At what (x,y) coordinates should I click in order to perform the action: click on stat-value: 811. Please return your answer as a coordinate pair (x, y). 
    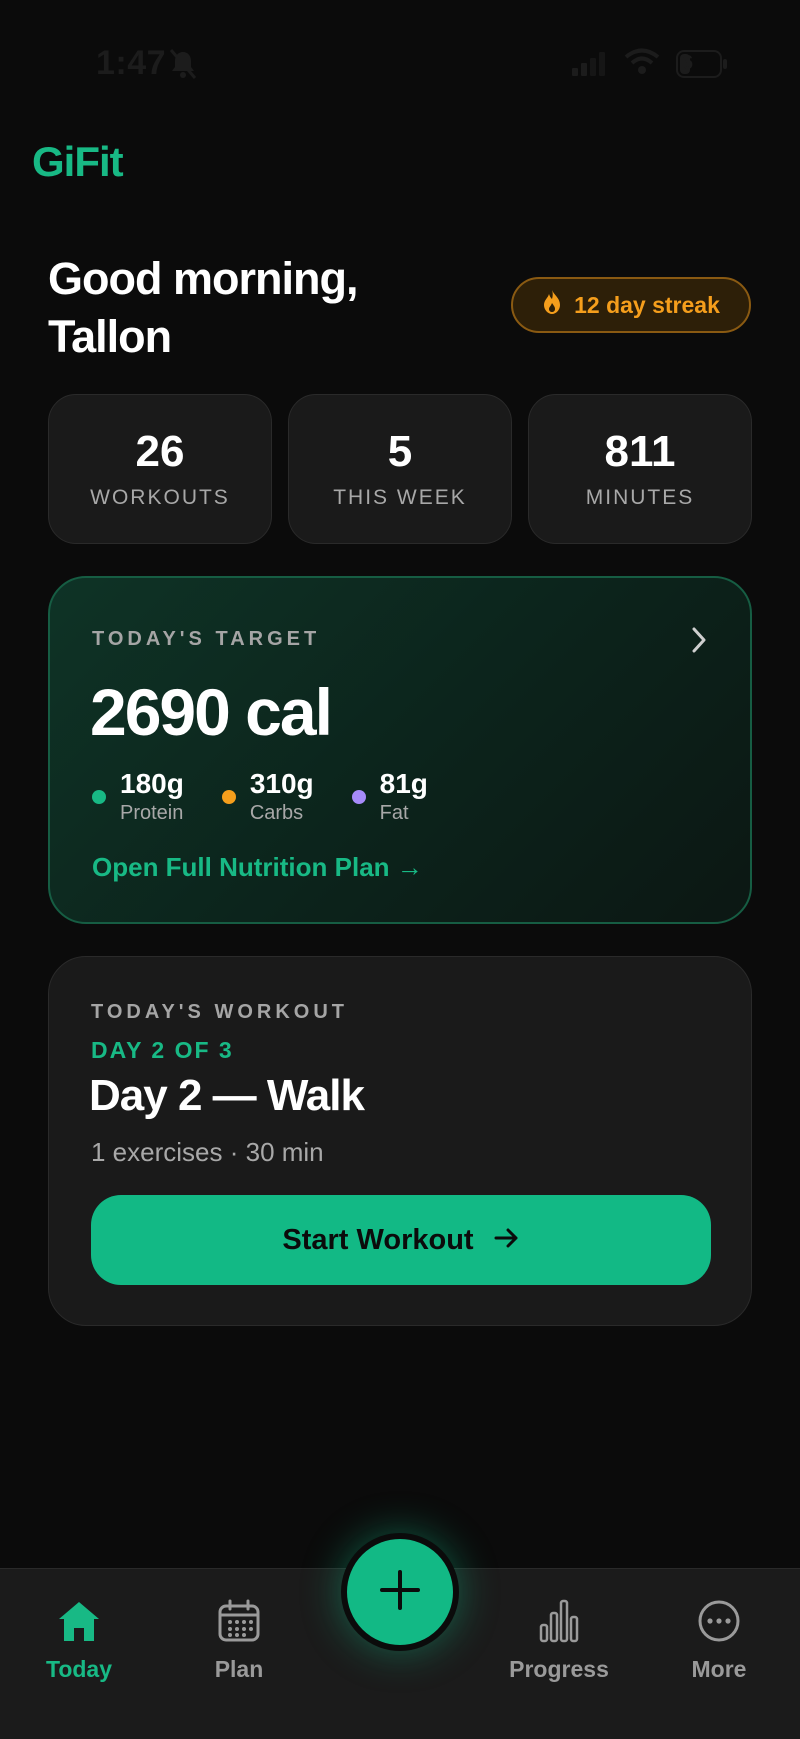
    Looking at the image, I should click on (640, 451).